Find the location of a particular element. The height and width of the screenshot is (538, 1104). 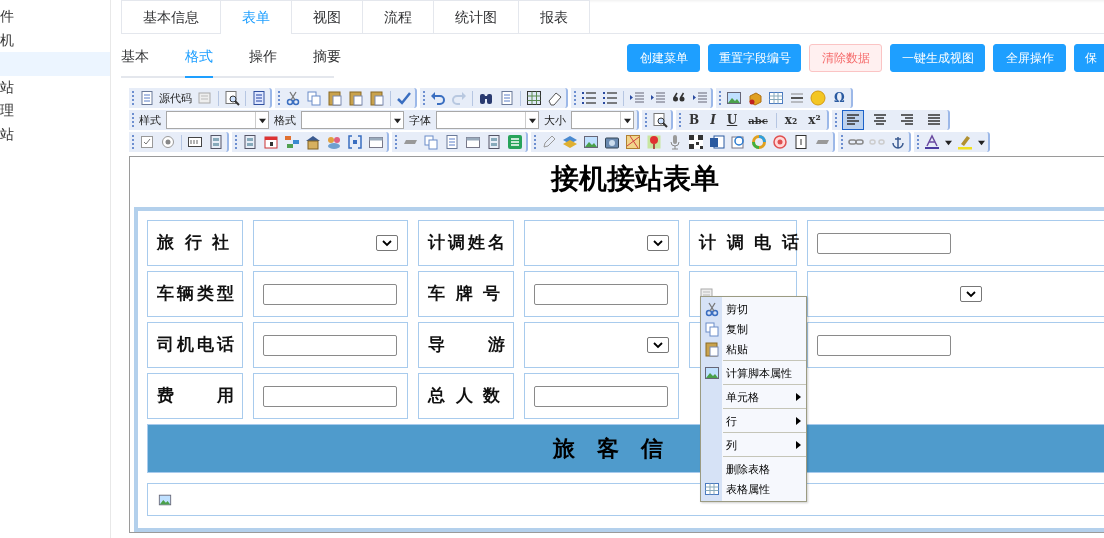

bold-button: B is located at coordinates (694, 120).